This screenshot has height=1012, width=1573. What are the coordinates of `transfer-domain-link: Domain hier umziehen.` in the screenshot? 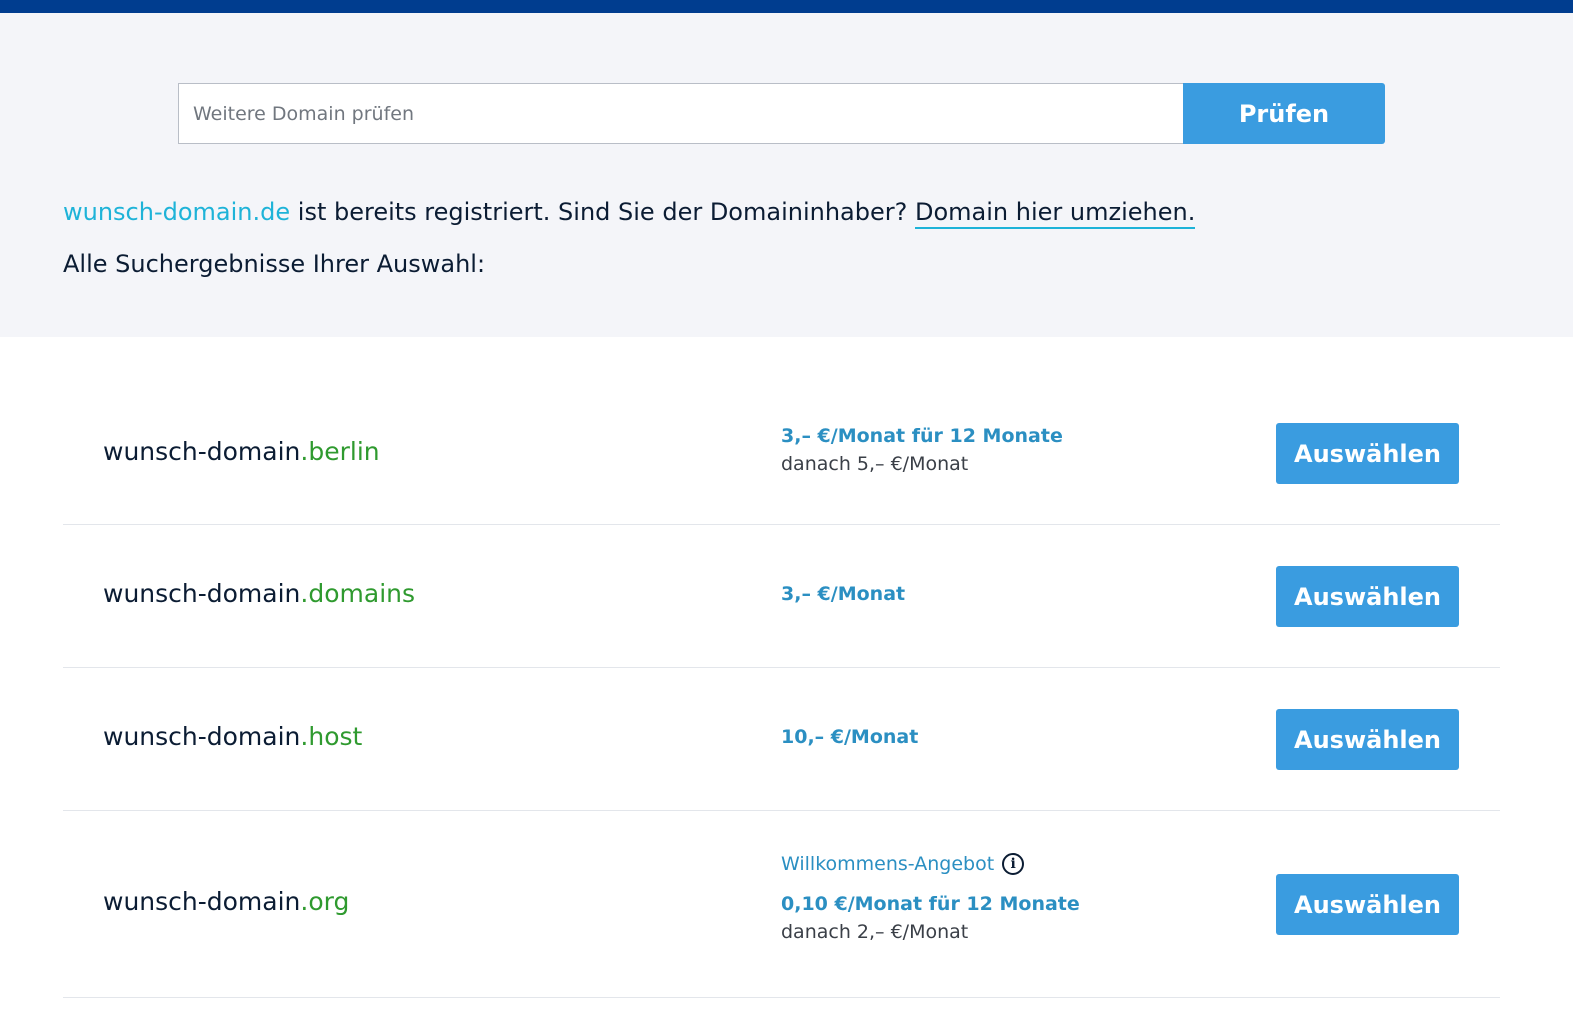 It's located at (1055, 213).